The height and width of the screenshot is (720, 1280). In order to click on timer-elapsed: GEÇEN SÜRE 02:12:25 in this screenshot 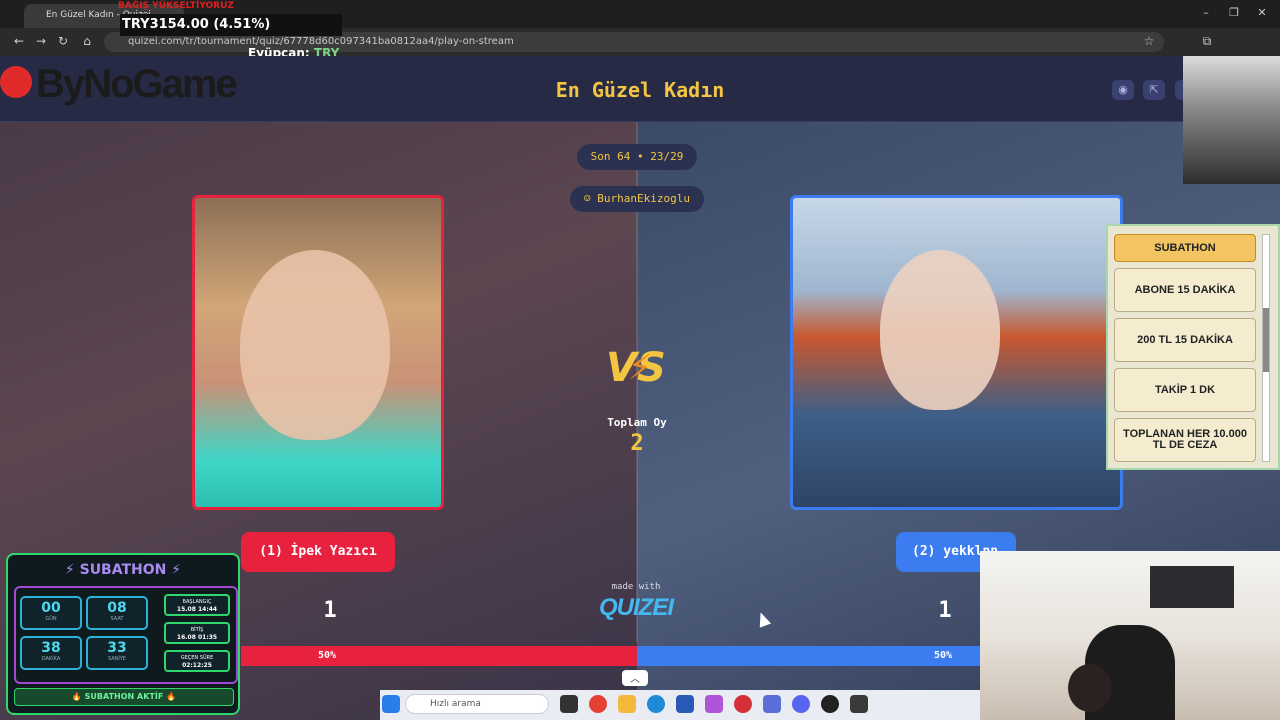, I will do `click(197, 661)`.